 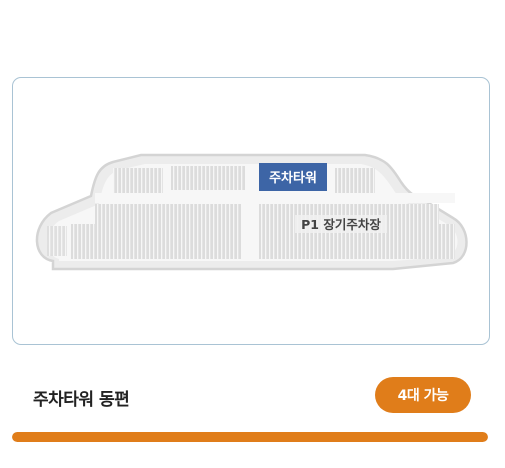 I want to click on p1-lot-label: P1 장기주차장, so click(x=341, y=224).